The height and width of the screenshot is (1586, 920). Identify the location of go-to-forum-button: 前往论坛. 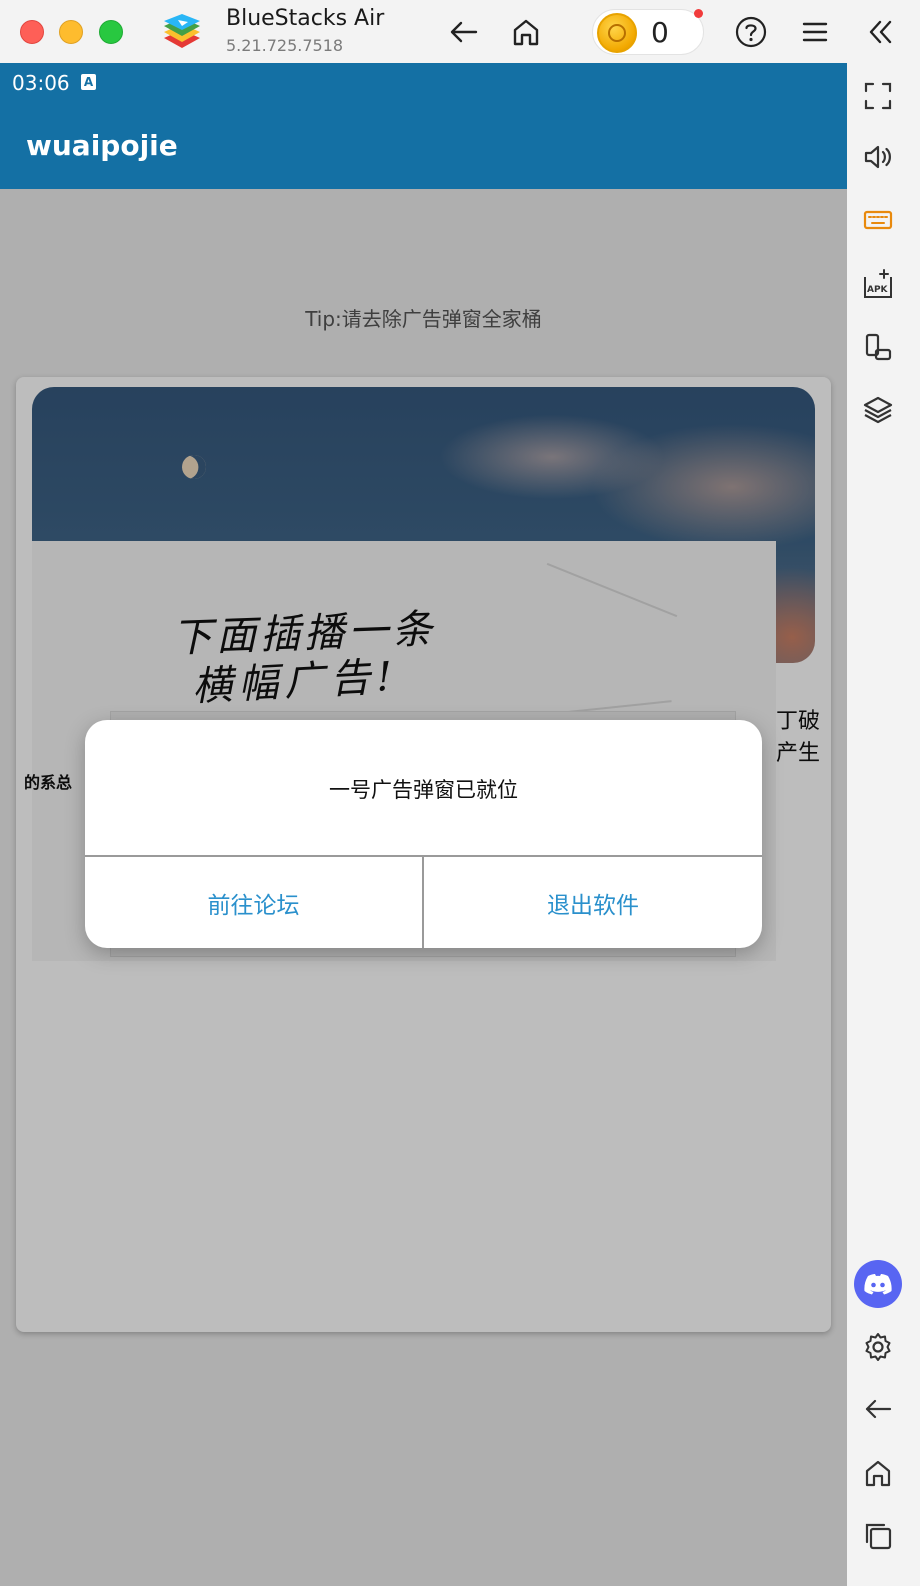
(253, 902).